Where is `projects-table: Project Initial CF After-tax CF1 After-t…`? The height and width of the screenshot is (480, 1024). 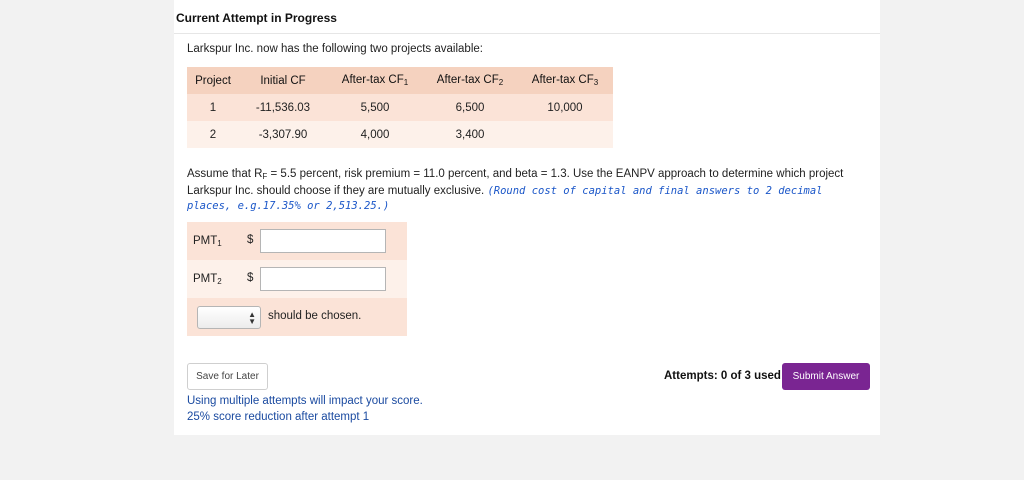 projects-table: Project Initial CF After-tax CF1 After-t… is located at coordinates (400, 107).